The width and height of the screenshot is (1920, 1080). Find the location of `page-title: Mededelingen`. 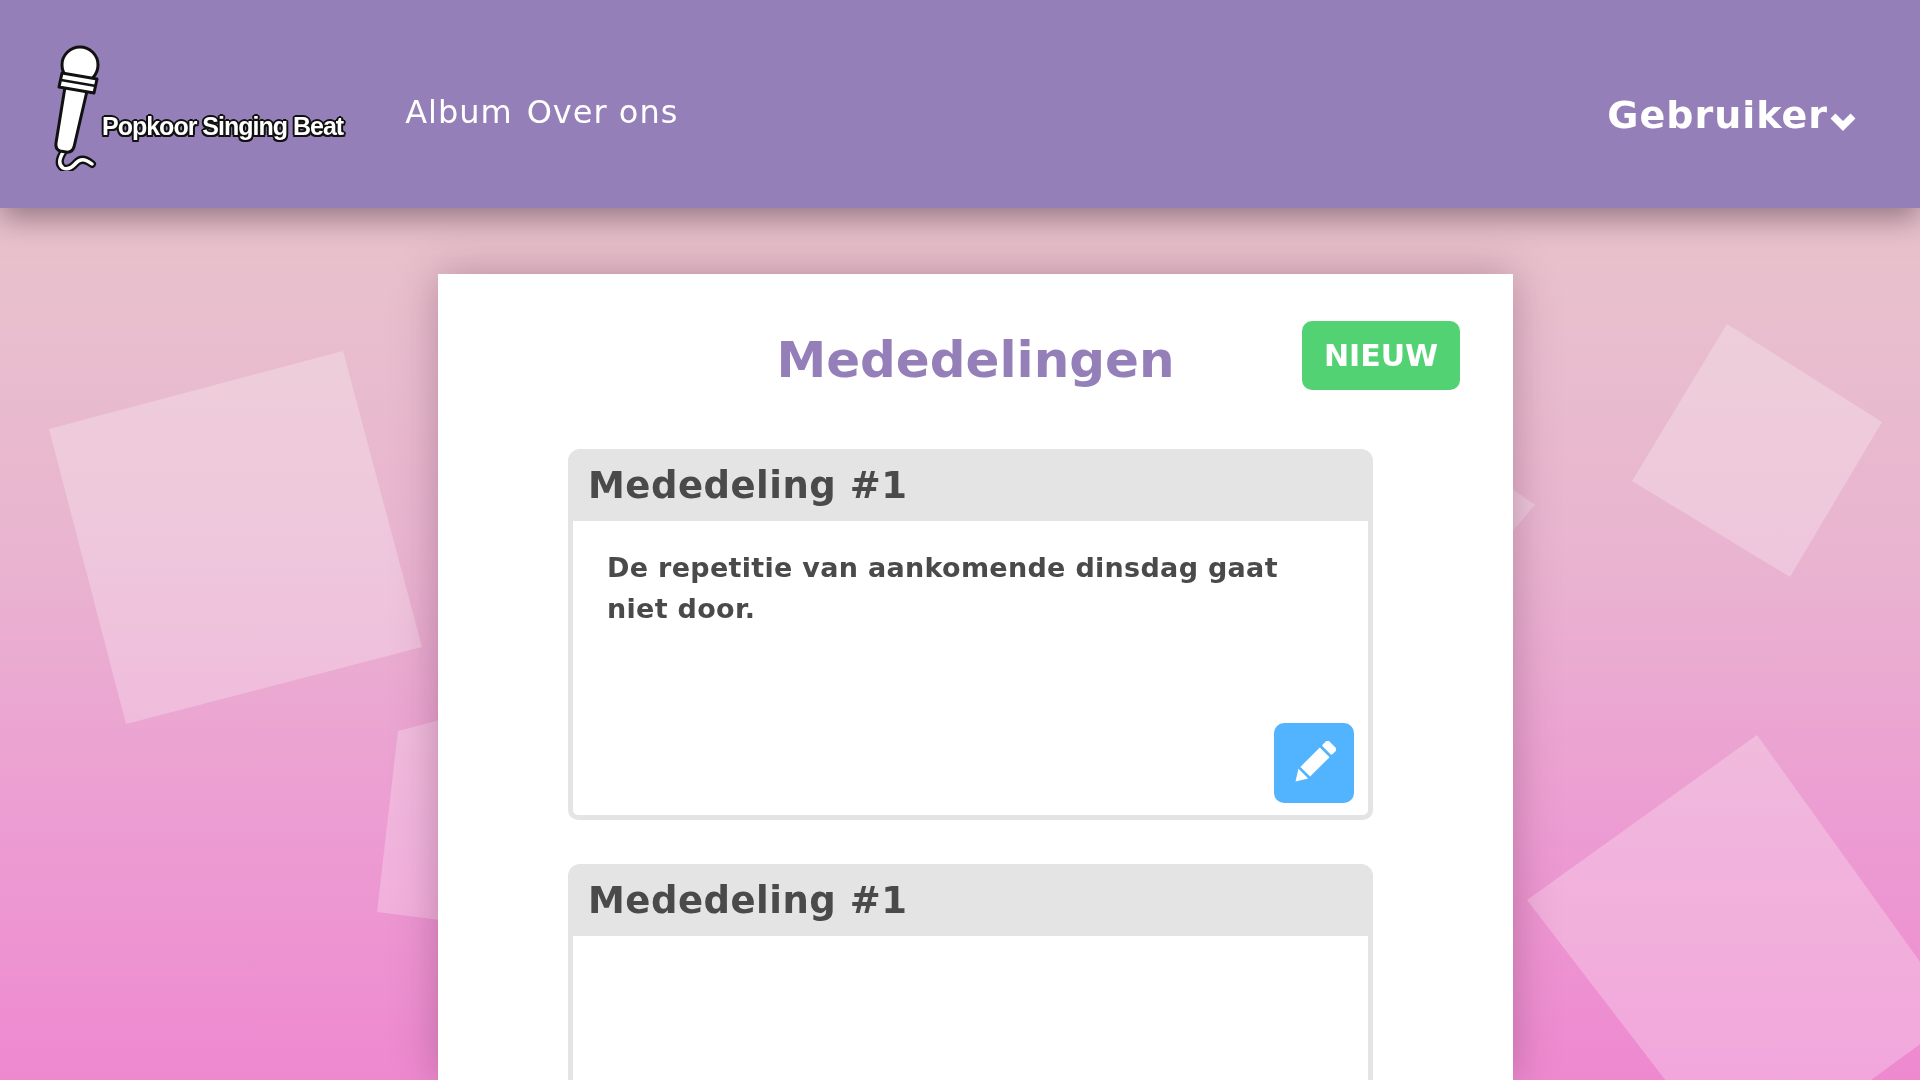

page-title: Mededelingen is located at coordinates (975, 359).